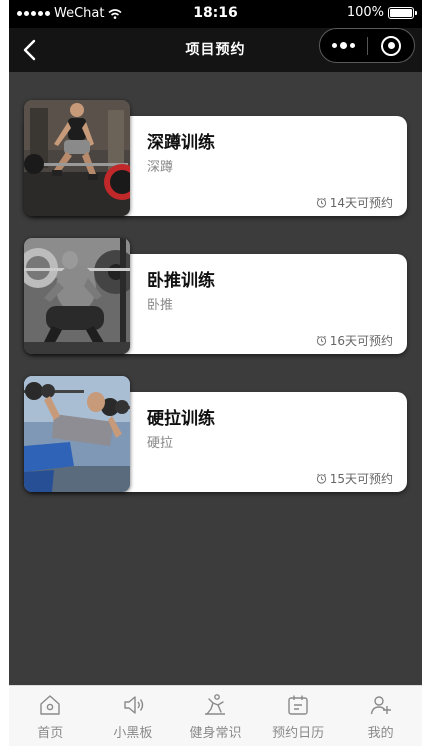 This screenshot has width=430, height=746. Describe the element at coordinates (181, 419) in the screenshot. I see `project-title: 硬拉训练` at that location.